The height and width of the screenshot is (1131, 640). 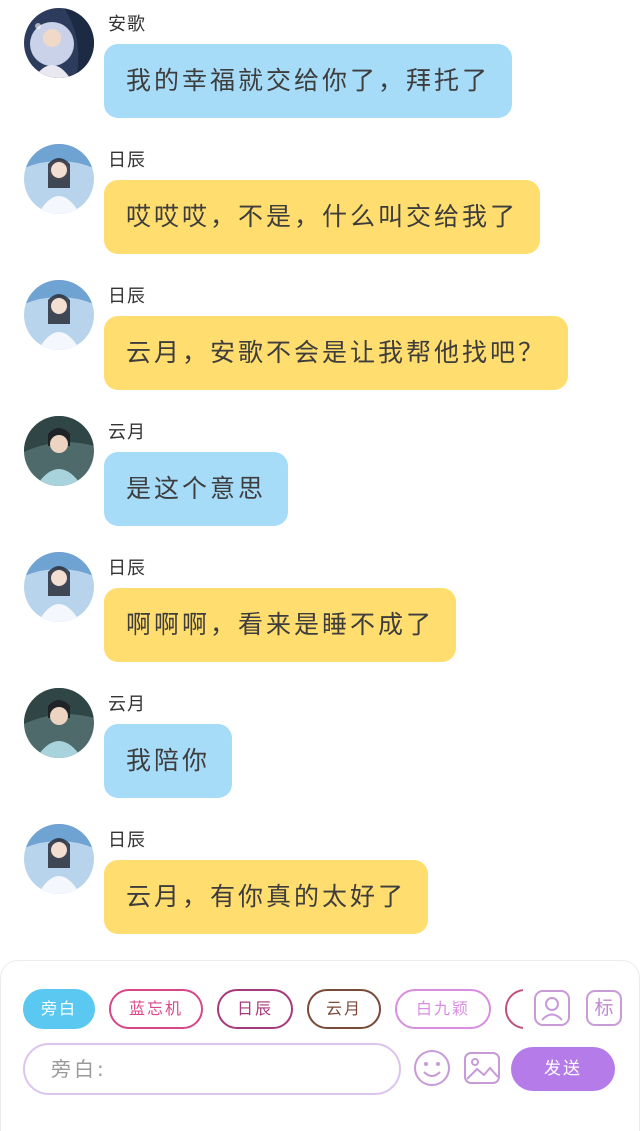 I want to click on mark-label: 标, so click(x=604, y=1008).